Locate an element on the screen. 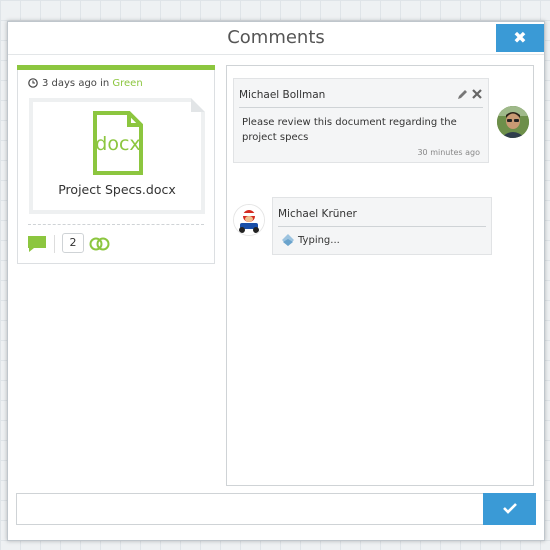  close-button: ✖ is located at coordinates (520, 38).